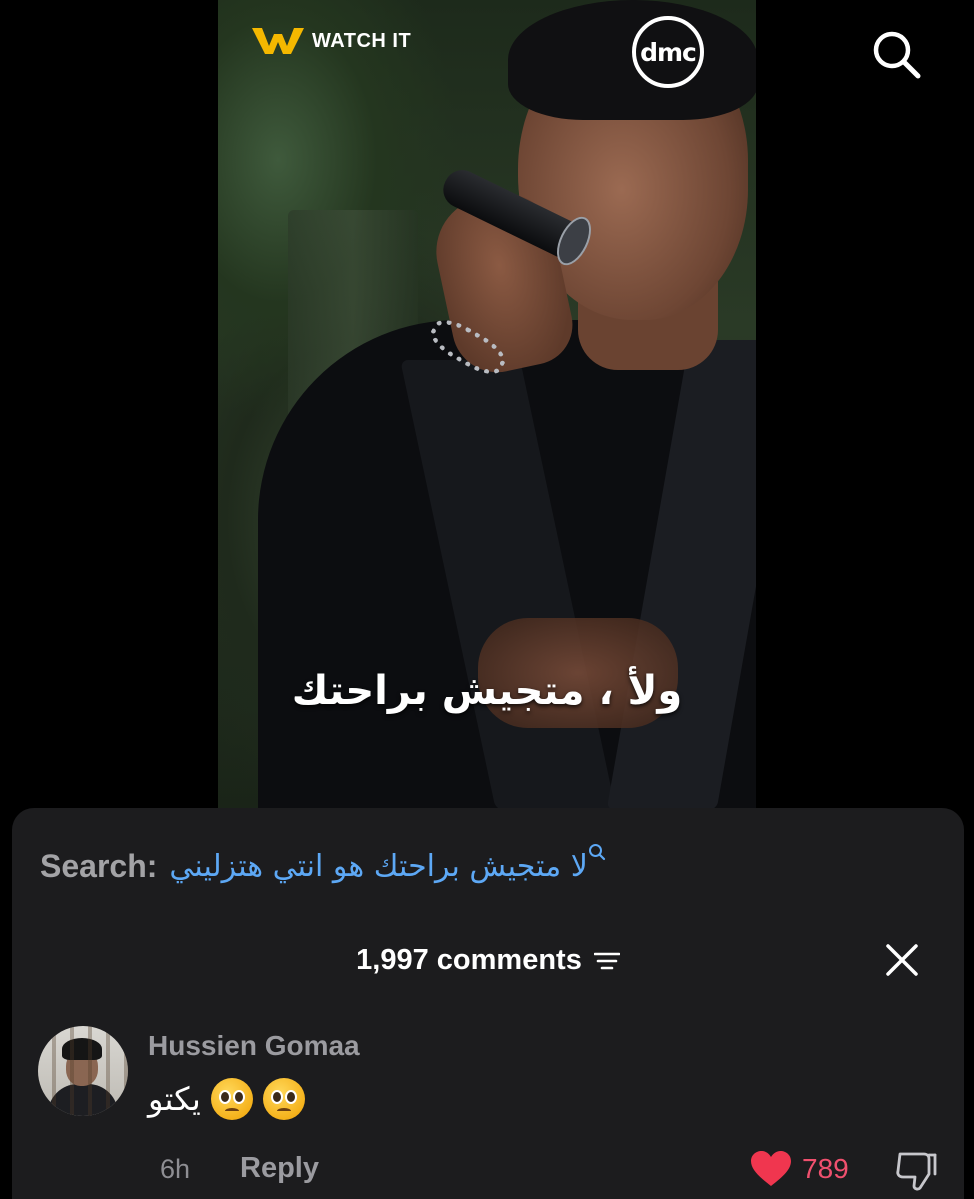  Describe the element at coordinates (488, 1111) in the screenshot. I see `comment-item: Hussien Gomaa يكتو 6h Reply 789` at that location.